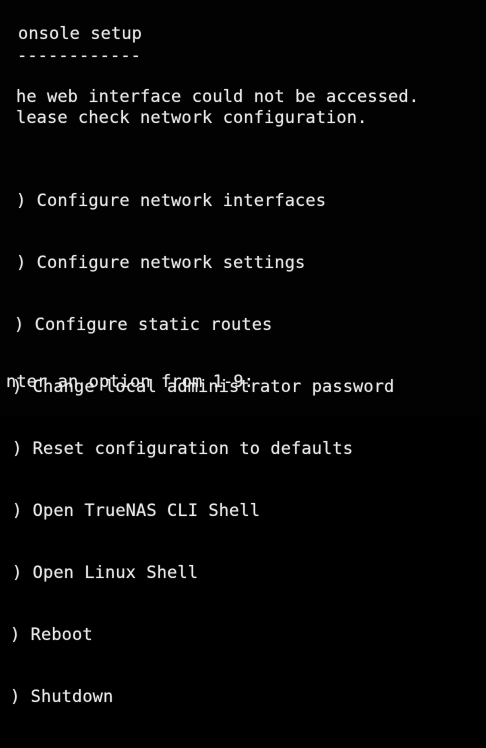  What do you see at coordinates (80, 34) in the screenshot?
I see `console-title: onsole setup` at bounding box center [80, 34].